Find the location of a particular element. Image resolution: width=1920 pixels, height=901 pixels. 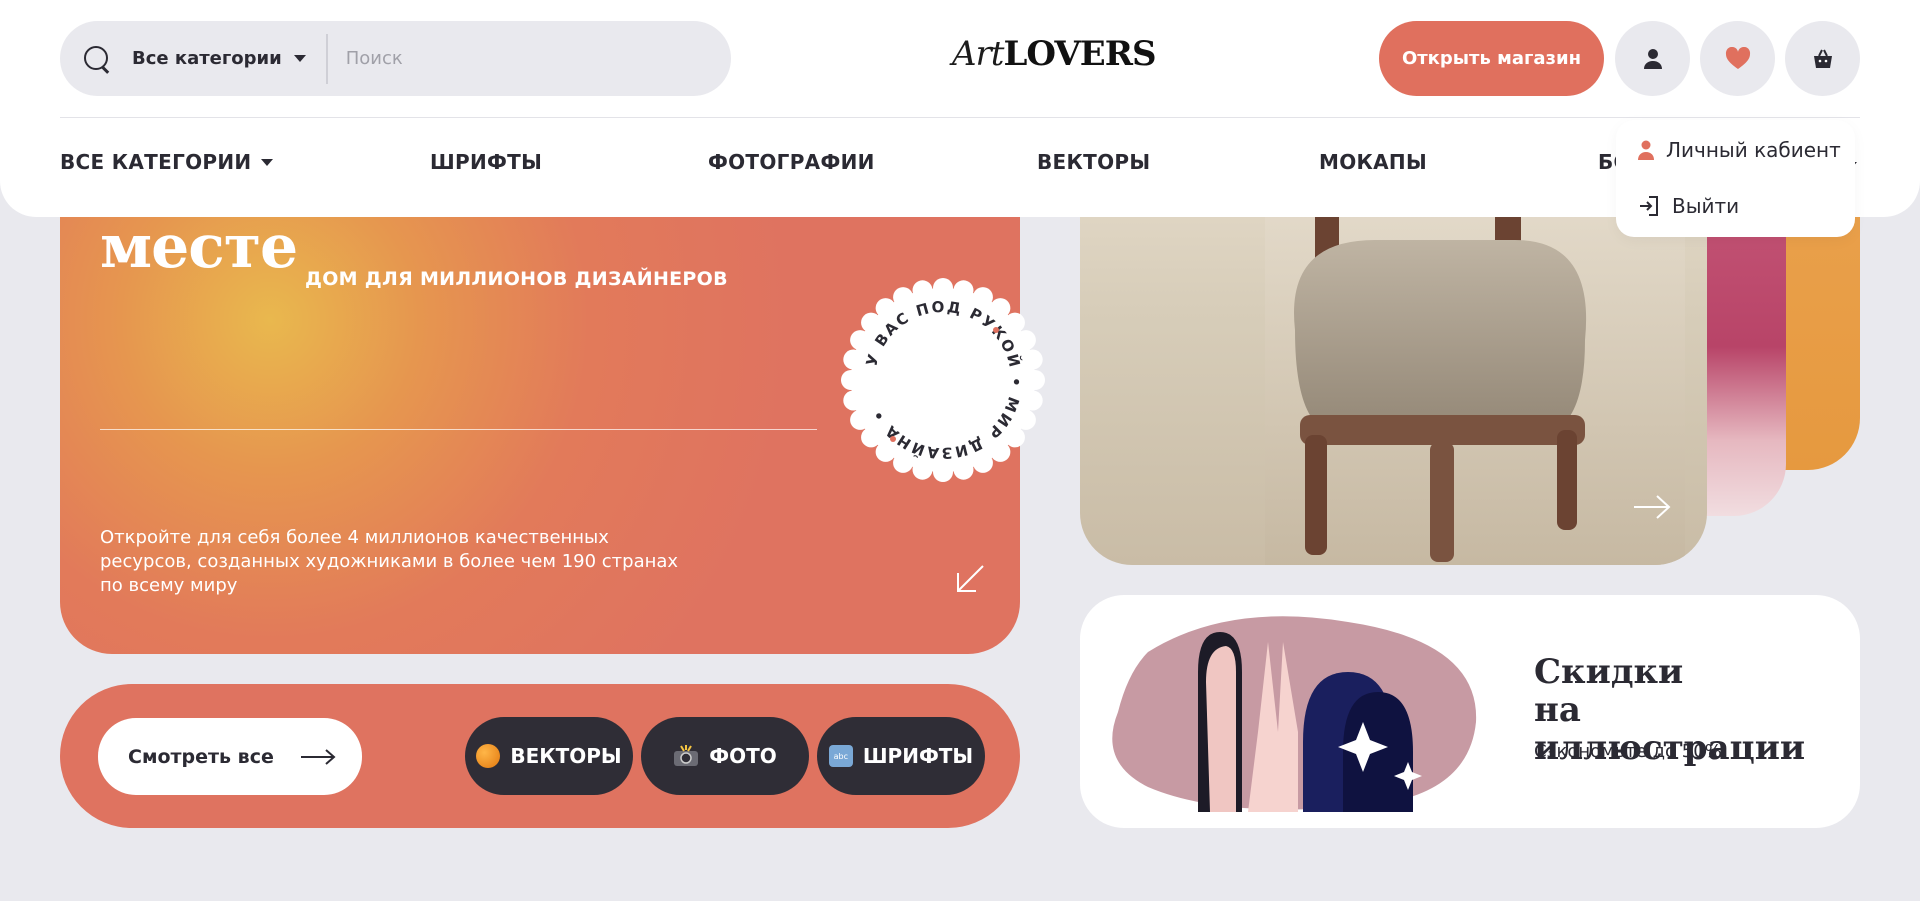

nav-label: ШРИФТЫ is located at coordinates (486, 162).